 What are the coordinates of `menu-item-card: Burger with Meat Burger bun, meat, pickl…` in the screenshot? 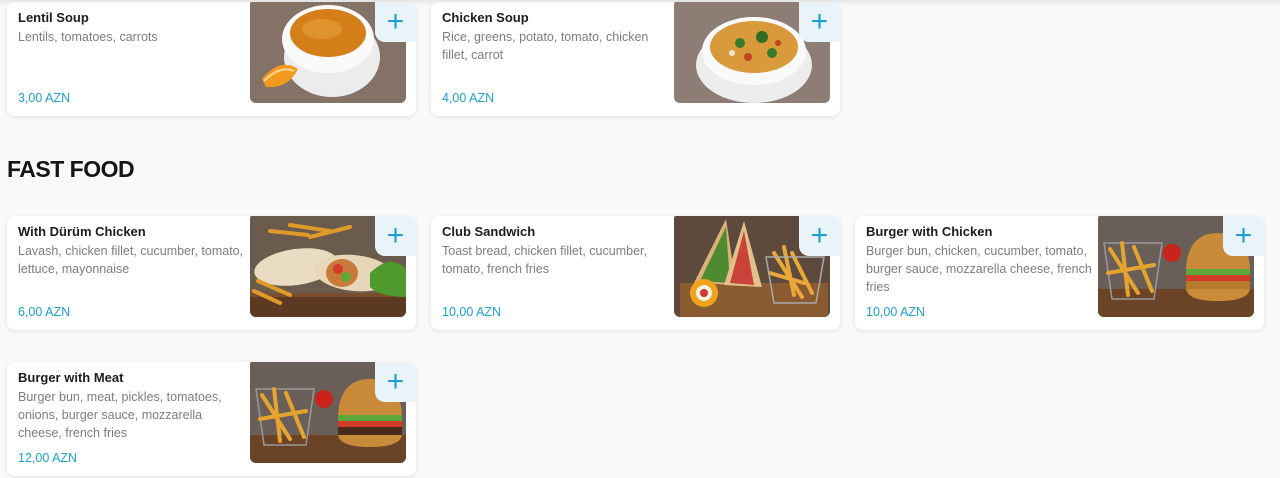 It's located at (211, 419).